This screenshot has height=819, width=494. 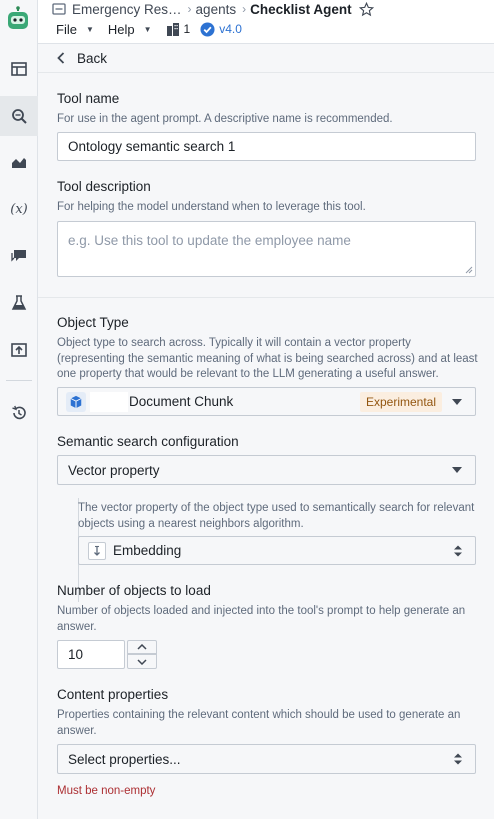 I want to click on rail-divider, so click(x=19, y=380).